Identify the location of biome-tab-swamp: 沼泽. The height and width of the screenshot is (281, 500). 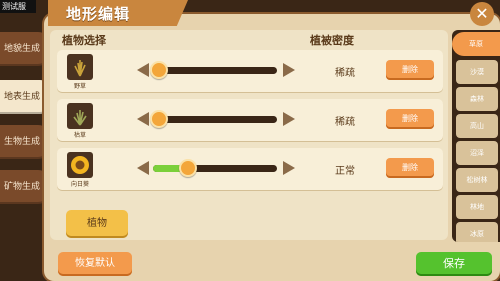
(477, 153).